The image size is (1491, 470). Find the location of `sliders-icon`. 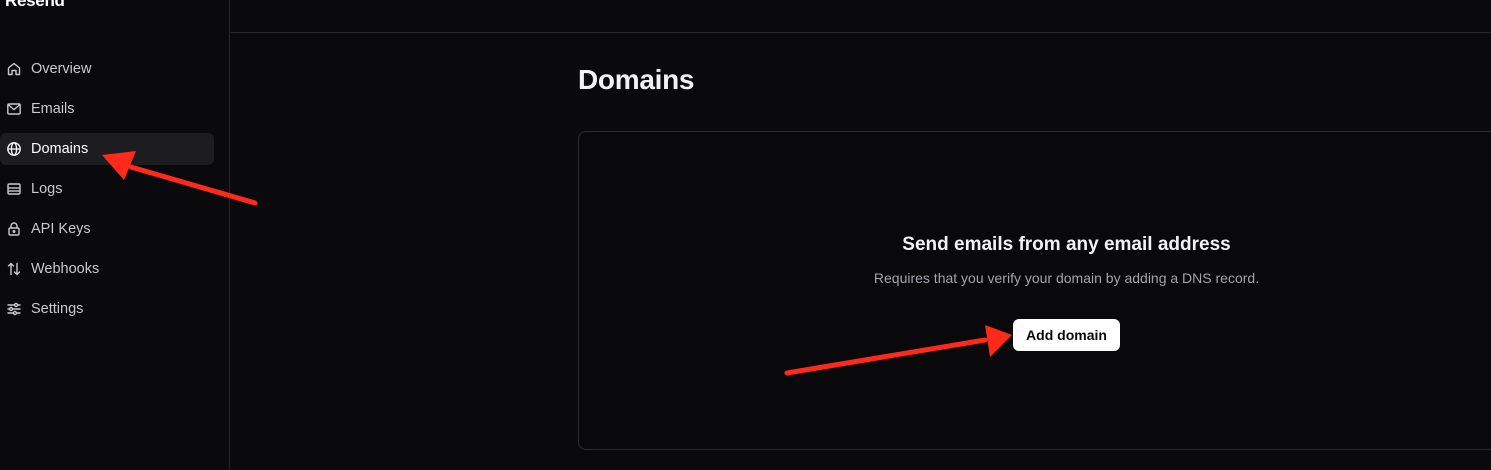

sliders-icon is located at coordinates (14, 309).